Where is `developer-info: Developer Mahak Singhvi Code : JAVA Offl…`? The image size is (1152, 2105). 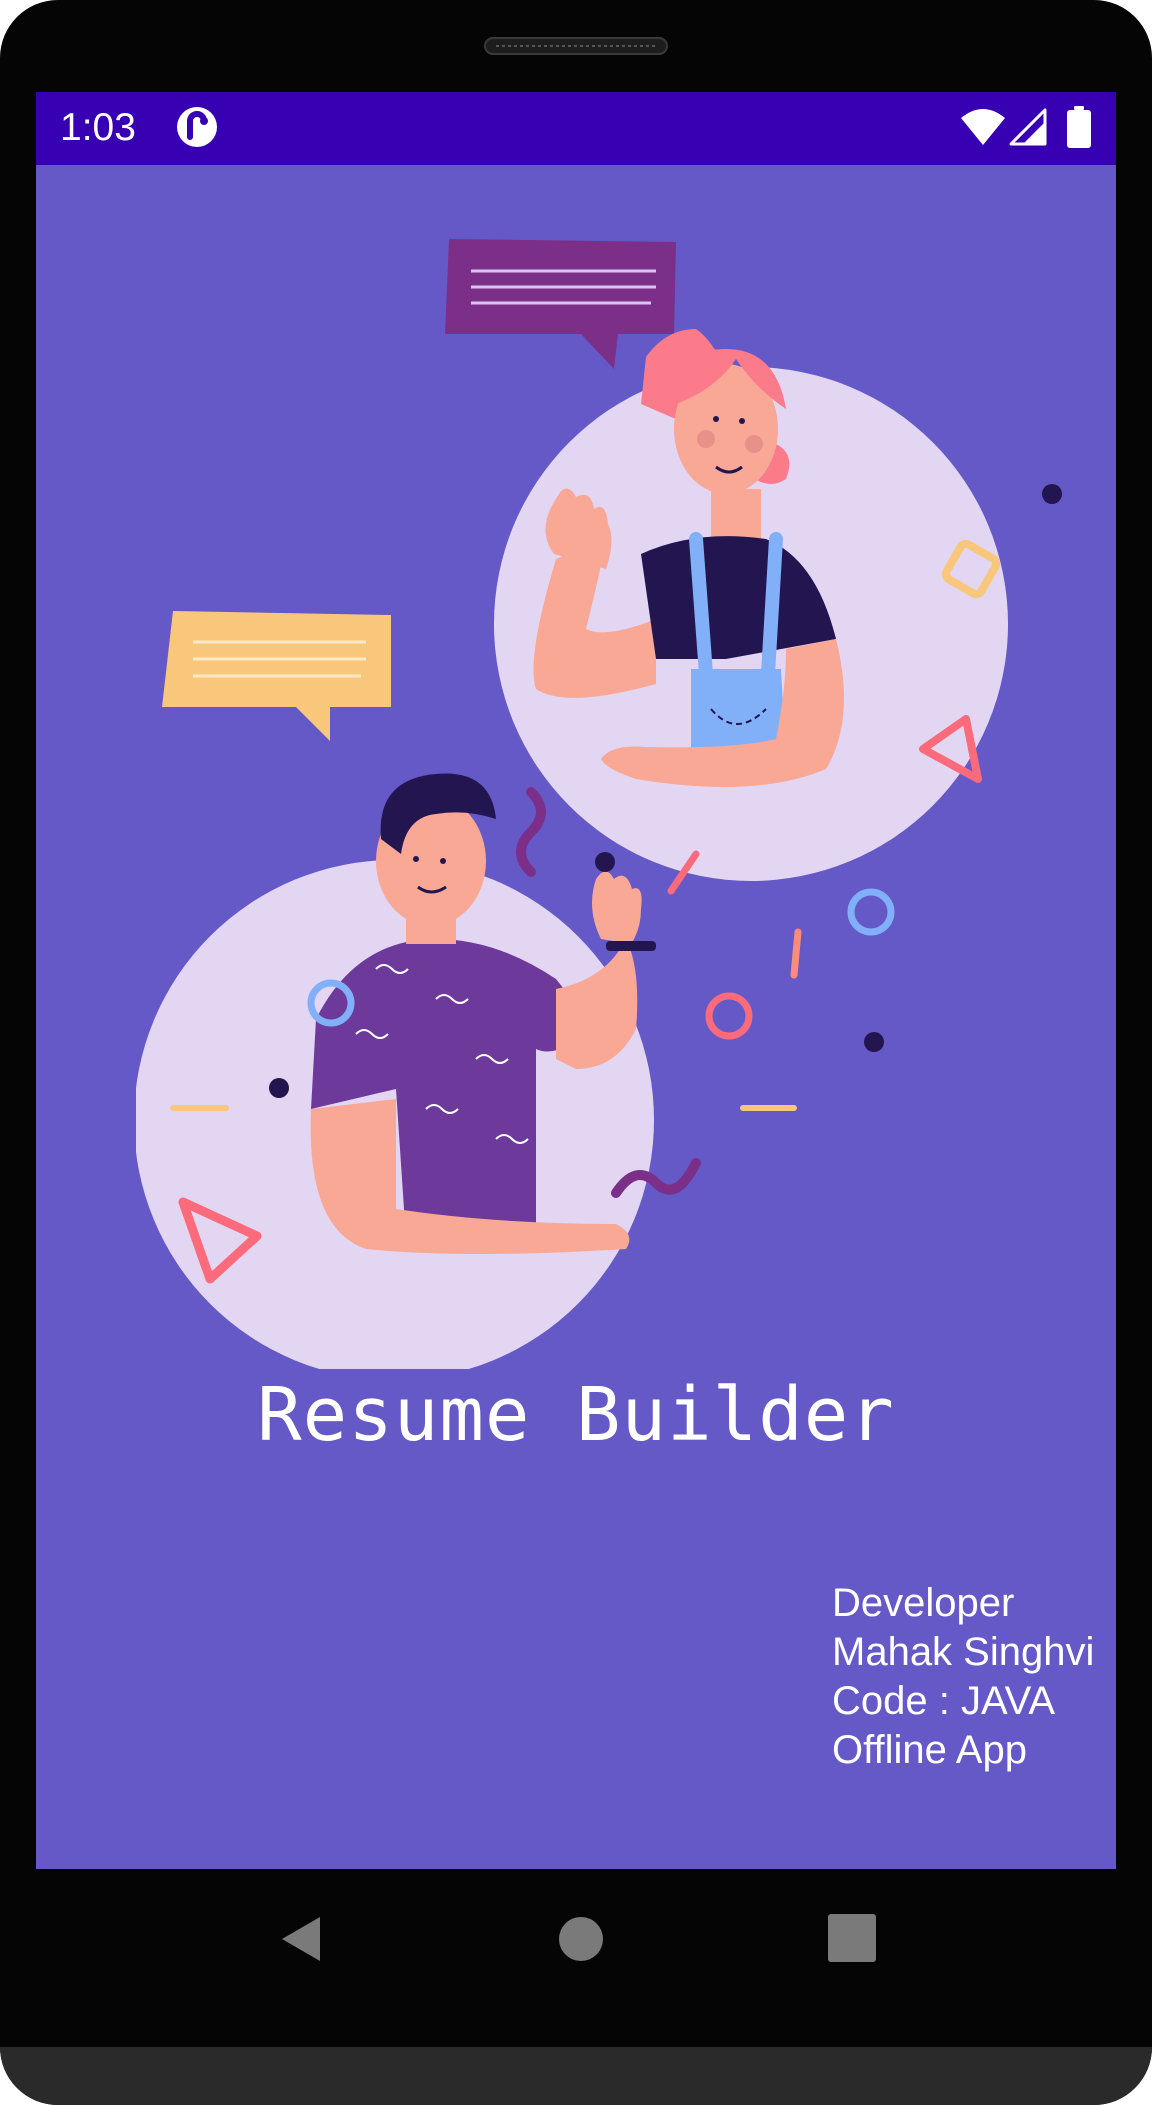
developer-info: Developer Mahak Singhvi Code : JAVA Offl… is located at coordinates (963, 1677).